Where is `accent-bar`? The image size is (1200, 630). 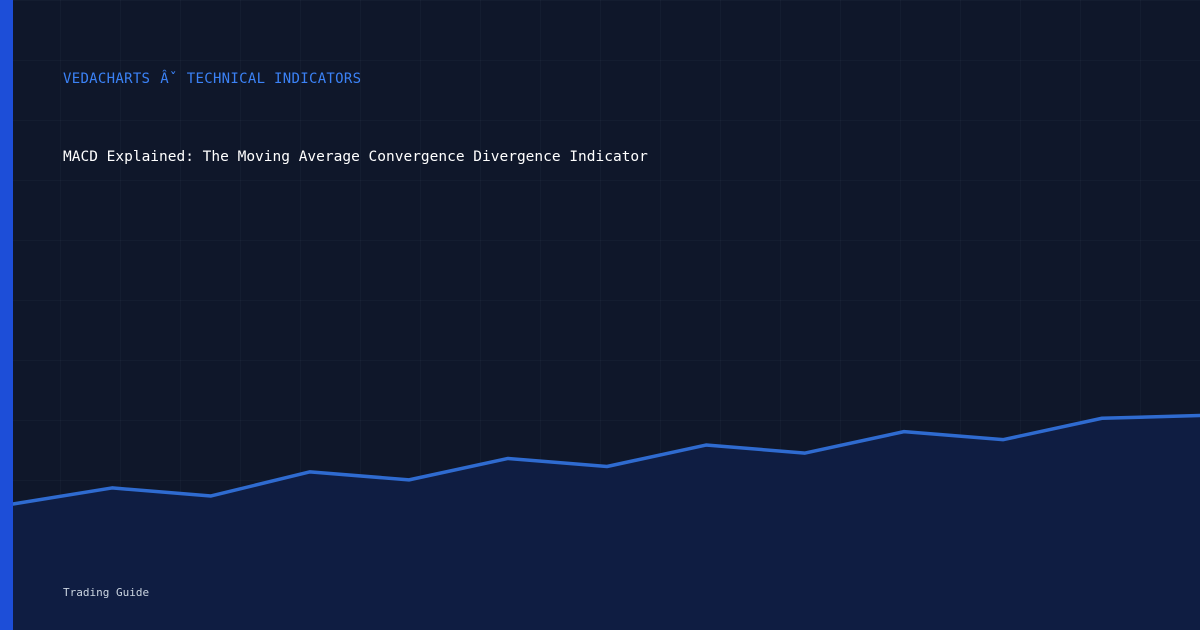 accent-bar is located at coordinates (6, 315).